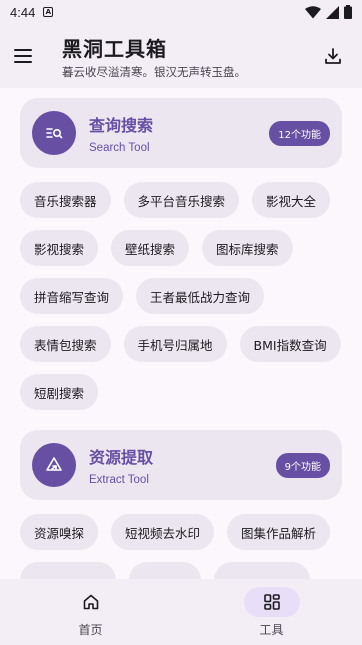  Describe the element at coordinates (175, 344) in the screenshot. I see `tool-chip: 手机号归属地` at that location.